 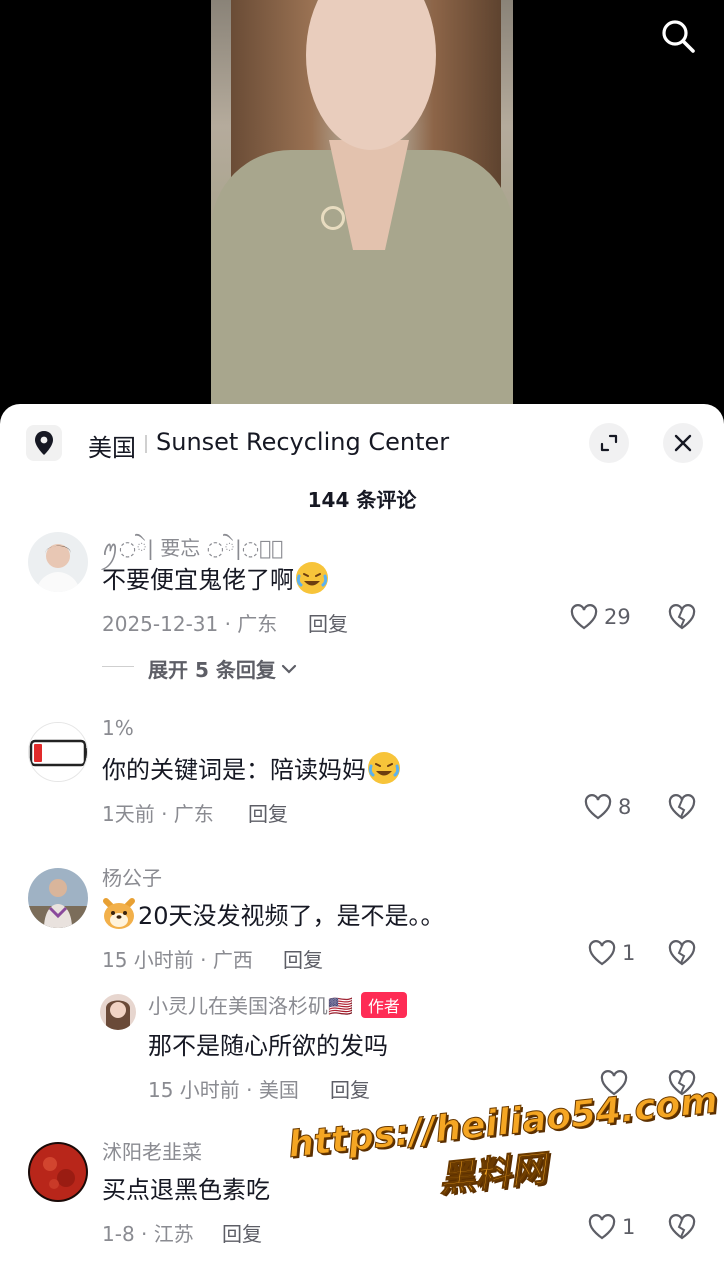 I want to click on comment-username: 沭阳老韭菜, so click(x=152, y=1150).